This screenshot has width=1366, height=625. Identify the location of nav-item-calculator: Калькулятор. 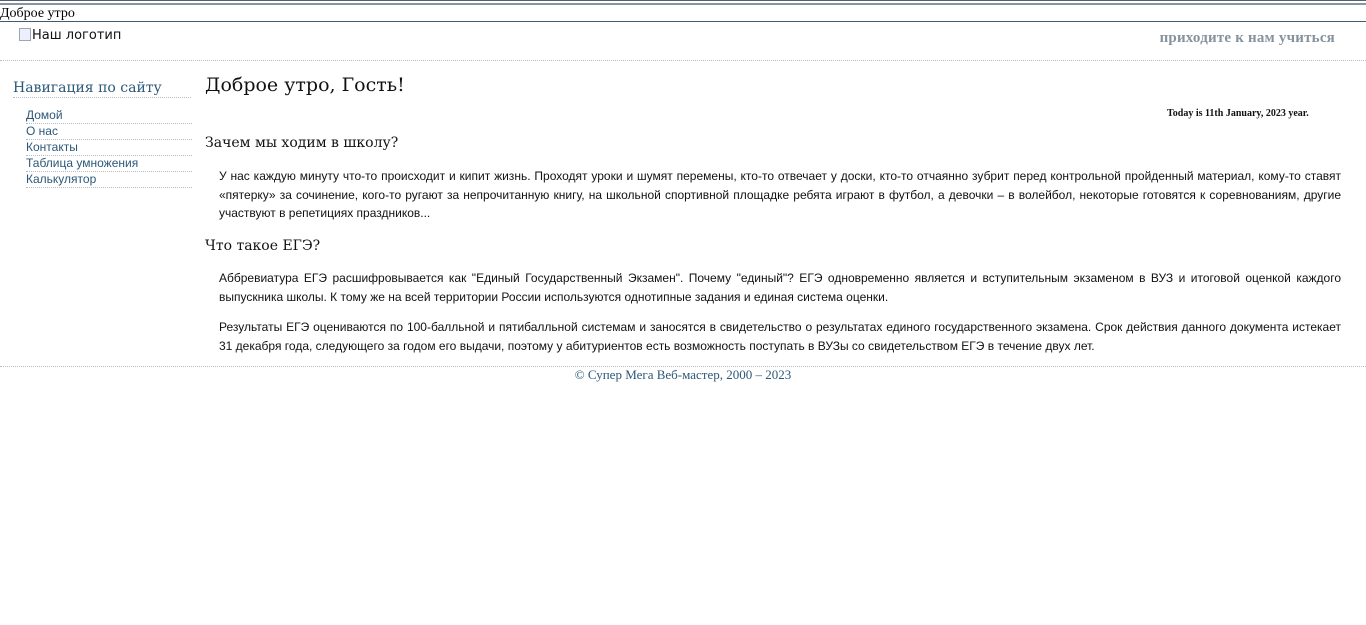
(109, 180).